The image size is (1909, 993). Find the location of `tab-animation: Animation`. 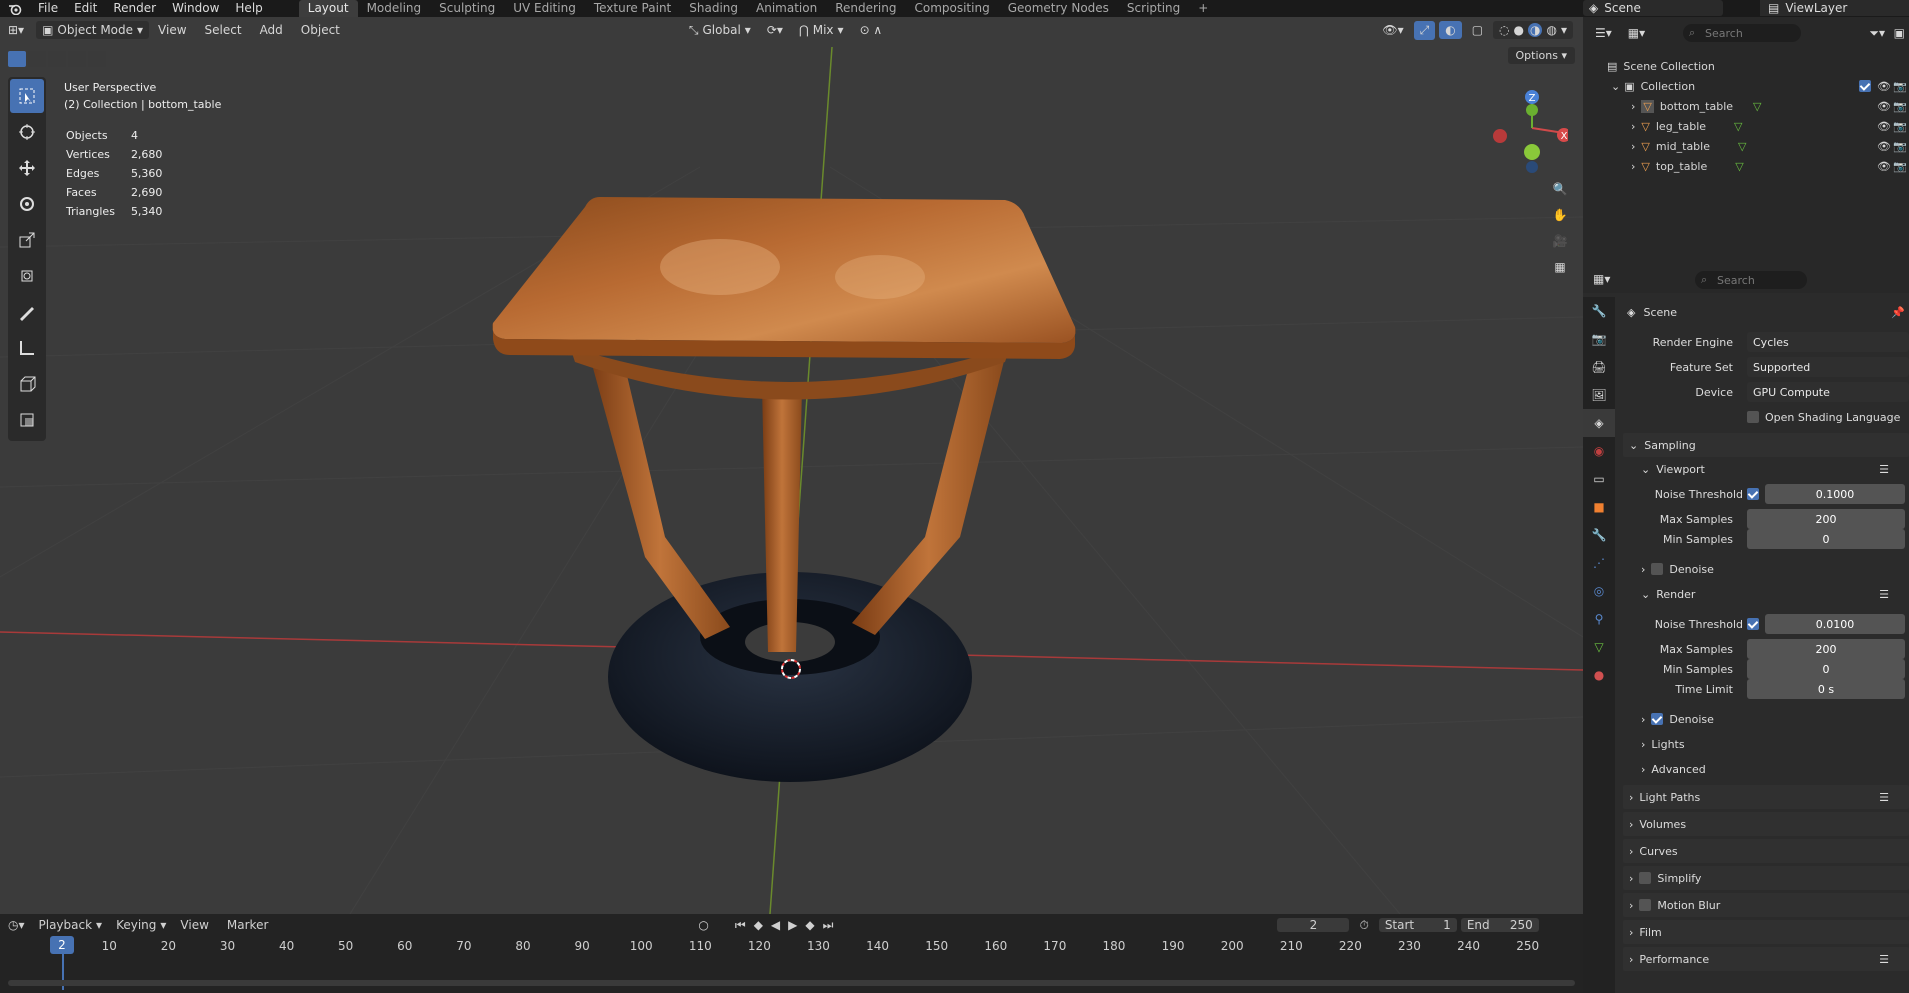

tab-animation: Animation is located at coordinates (786, 8).